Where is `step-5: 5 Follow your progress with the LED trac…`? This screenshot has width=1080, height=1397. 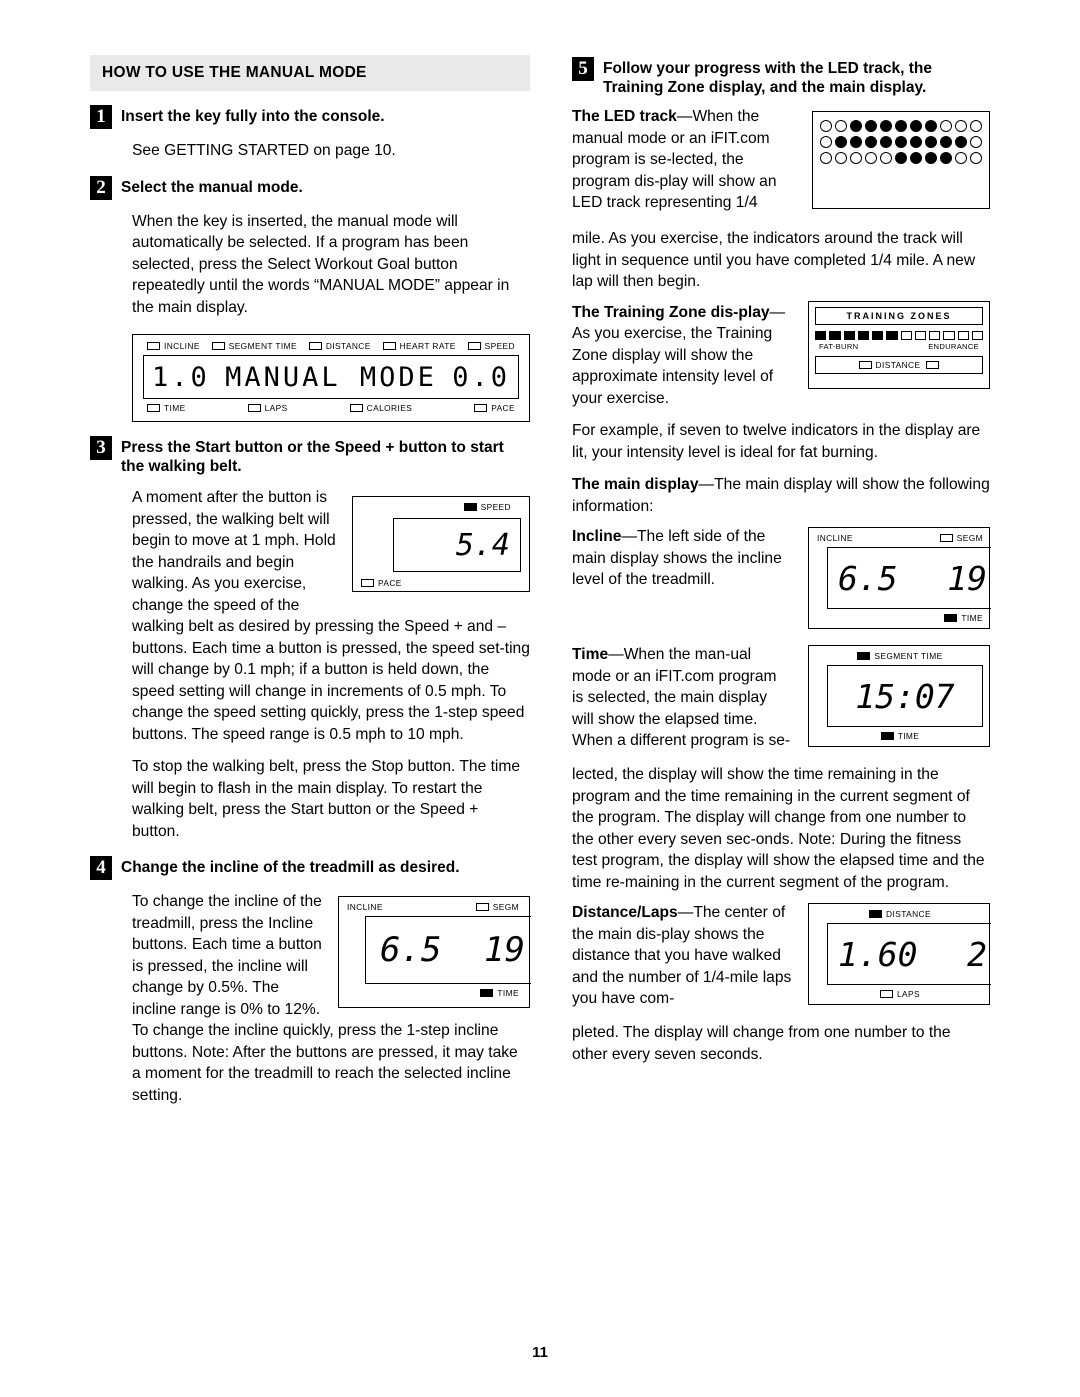
step-5: 5 Follow your progress with the LED trac… is located at coordinates (781, 77).